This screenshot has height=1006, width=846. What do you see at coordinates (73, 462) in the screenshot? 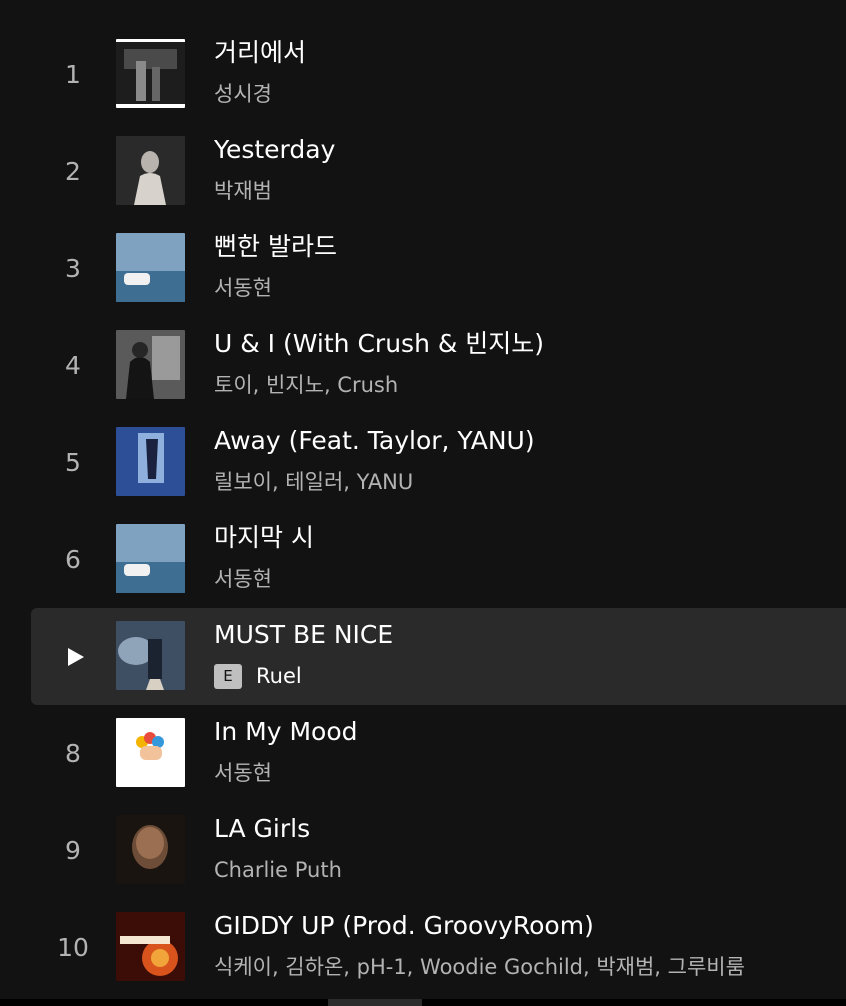
I see `track-number: 5` at bounding box center [73, 462].